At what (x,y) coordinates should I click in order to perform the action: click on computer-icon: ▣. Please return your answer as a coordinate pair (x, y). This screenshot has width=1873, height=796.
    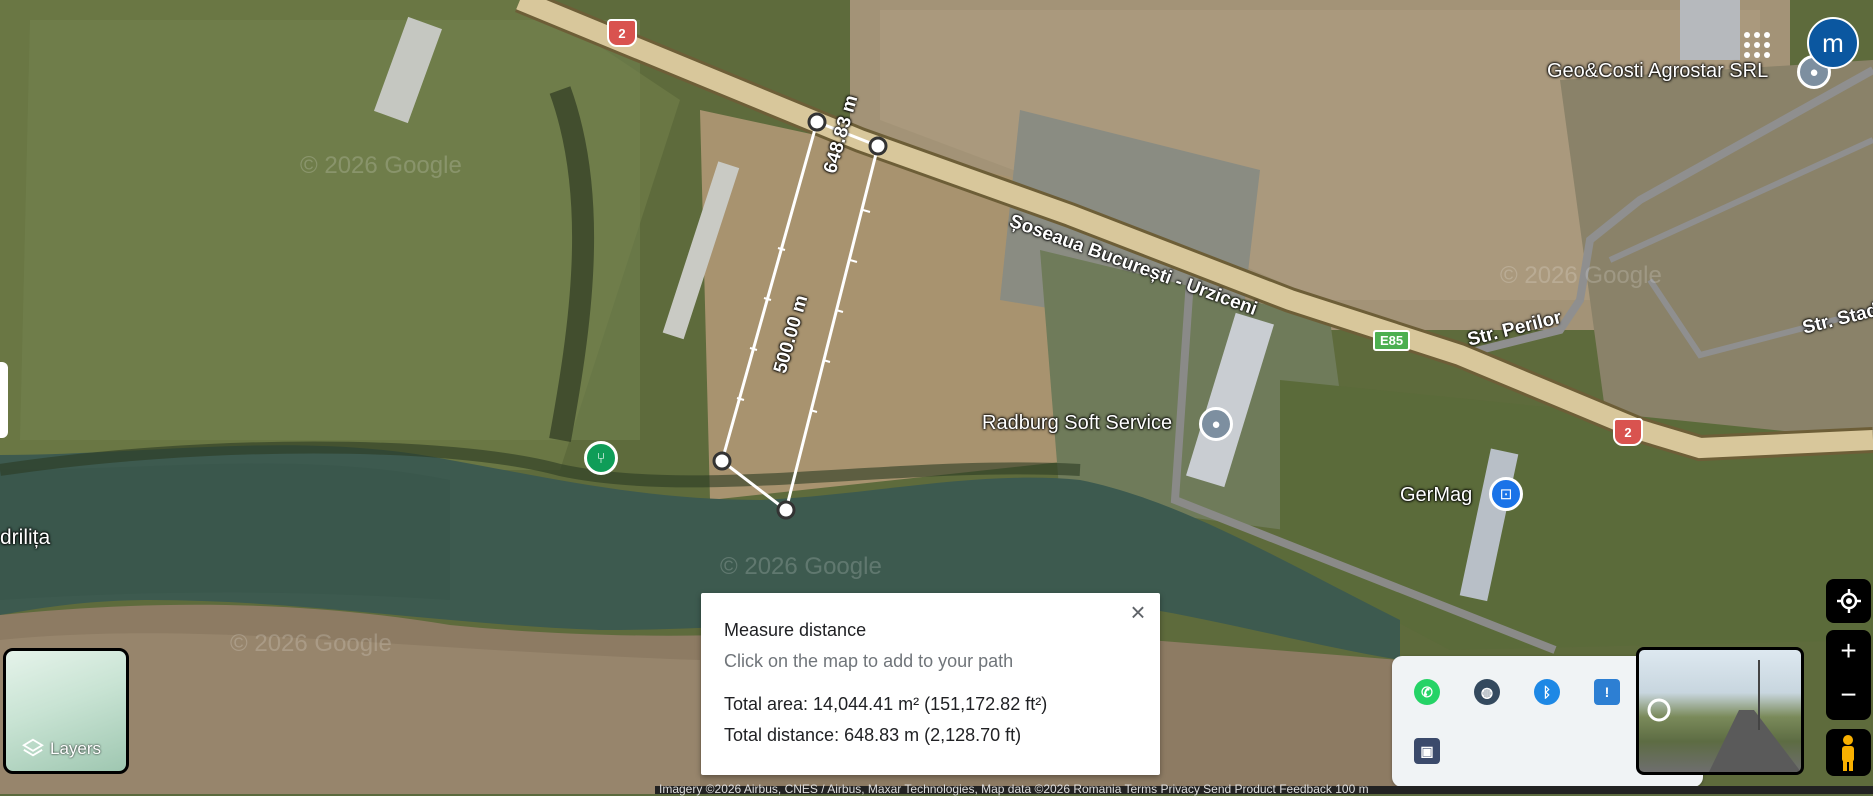
    Looking at the image, I should click on (1427, 751).